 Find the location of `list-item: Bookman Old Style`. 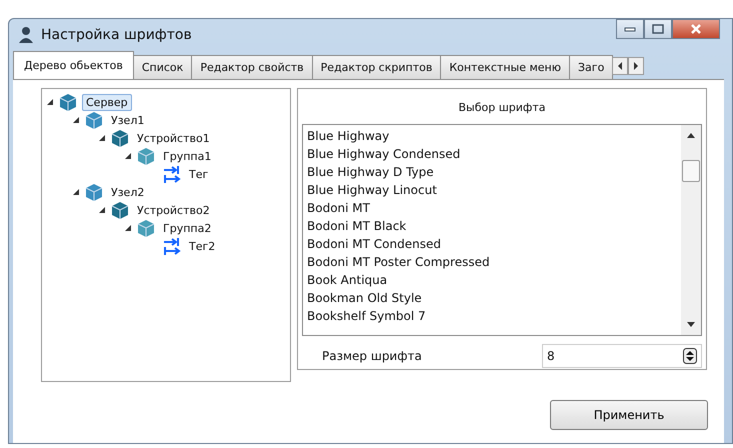

list-item: Bookman Old Style is located at coordinates (492, 298).